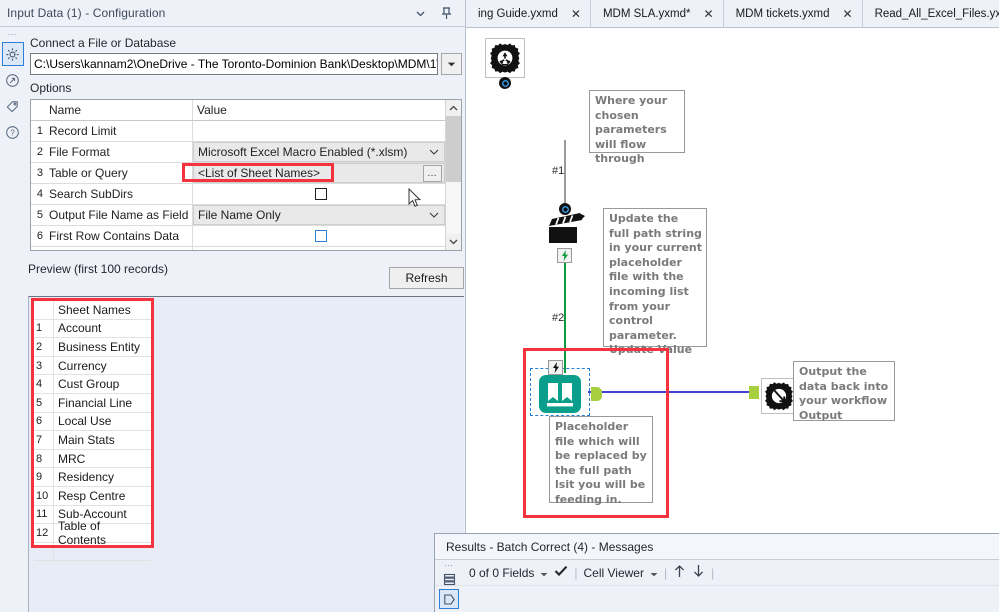  Describe the element at coordinates (94, 309) in the screenshot. I see `preview-column-header: Sheet Names` at that location.